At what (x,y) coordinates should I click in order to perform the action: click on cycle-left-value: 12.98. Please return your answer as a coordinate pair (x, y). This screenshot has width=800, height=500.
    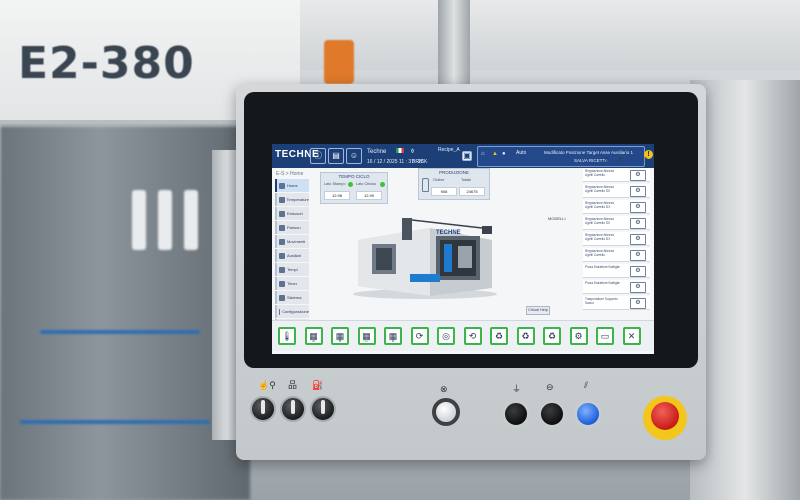
    Looking at the image, I should click on (337, 195).